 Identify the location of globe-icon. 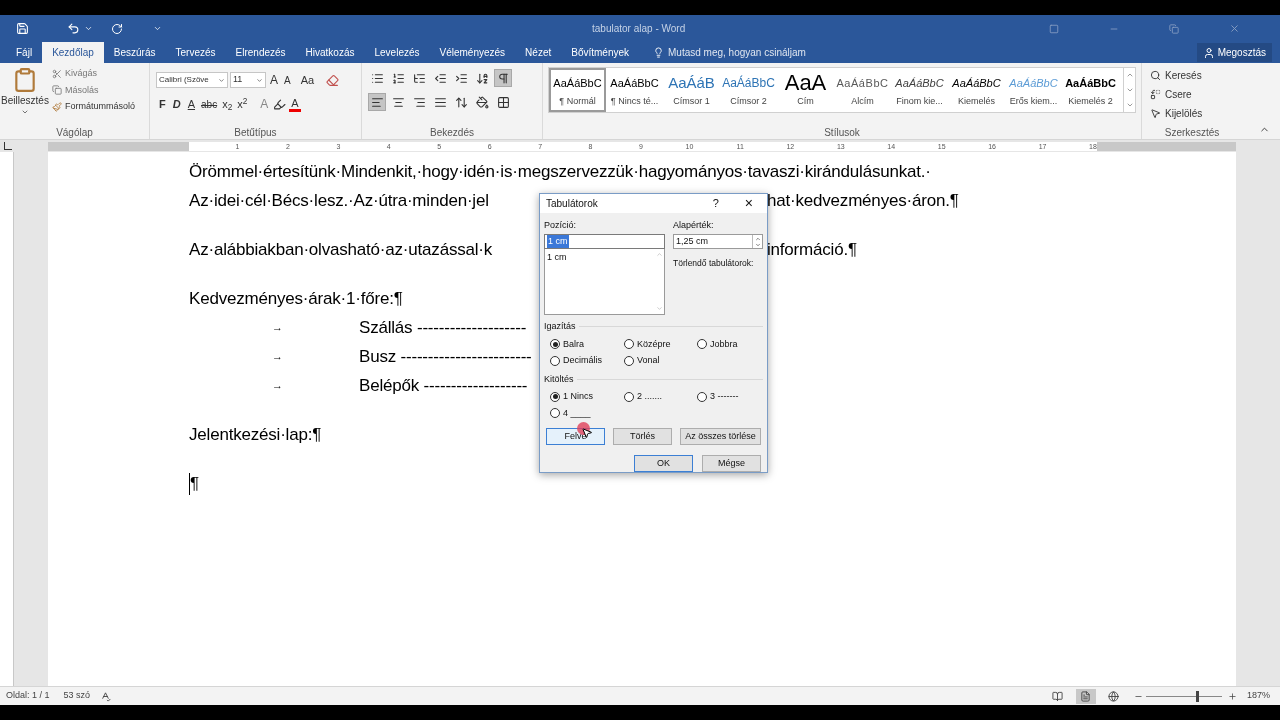
(1114, 696).